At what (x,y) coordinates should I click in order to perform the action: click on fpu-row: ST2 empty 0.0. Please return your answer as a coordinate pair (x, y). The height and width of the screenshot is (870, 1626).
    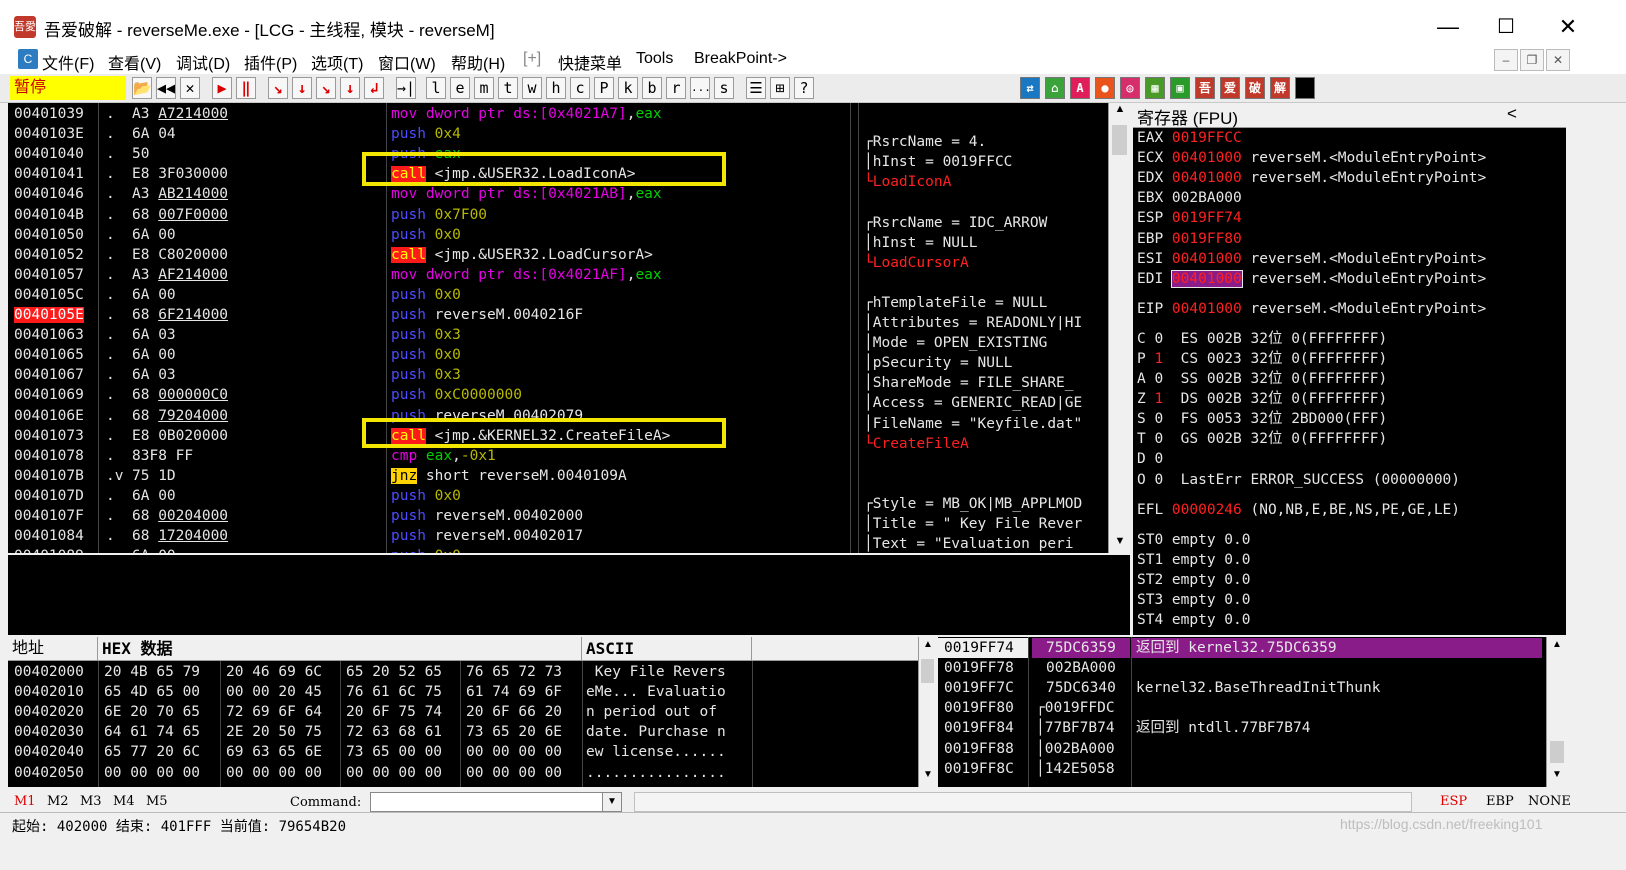
    Looking at the image, I should click on (1350, 580).